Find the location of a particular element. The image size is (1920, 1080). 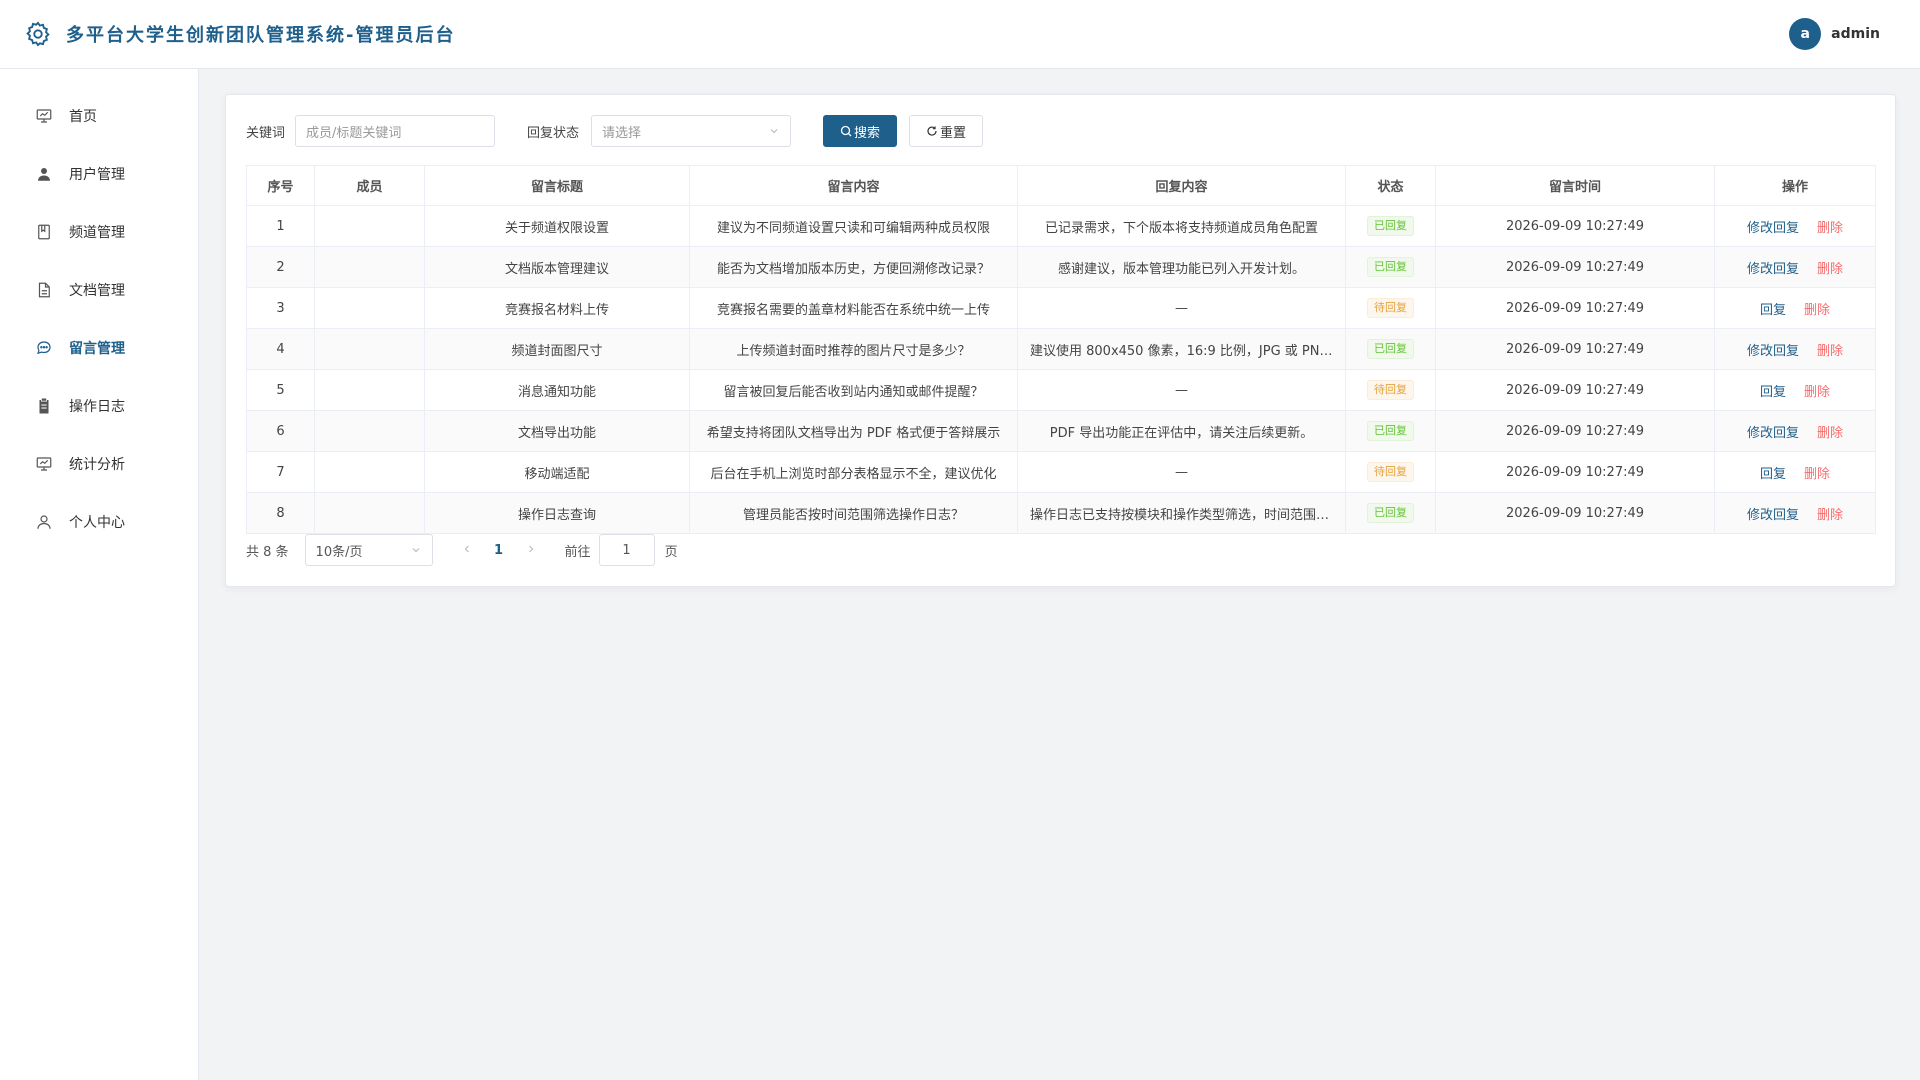

cell-no: 3 is located at coordinates (280, 308).